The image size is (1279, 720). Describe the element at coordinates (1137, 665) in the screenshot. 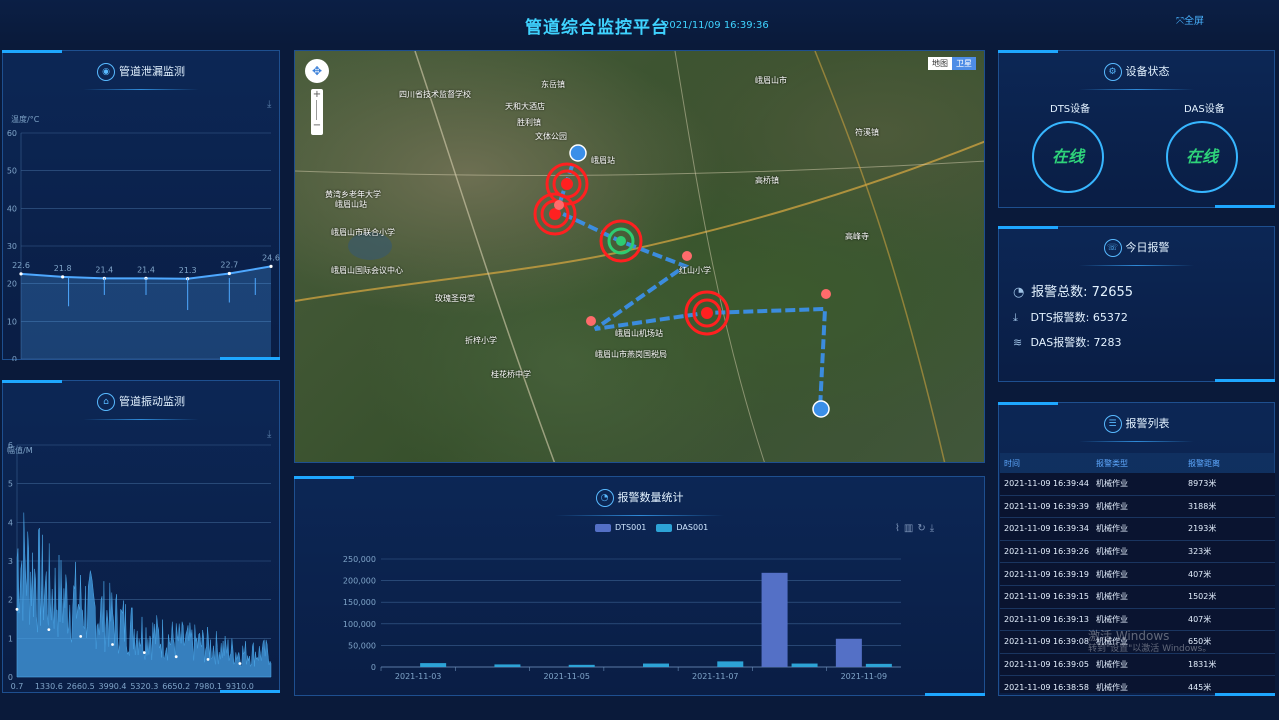

I see `table-row: 2021-11-09 16:39:05 机械作业 1831米` at that location.